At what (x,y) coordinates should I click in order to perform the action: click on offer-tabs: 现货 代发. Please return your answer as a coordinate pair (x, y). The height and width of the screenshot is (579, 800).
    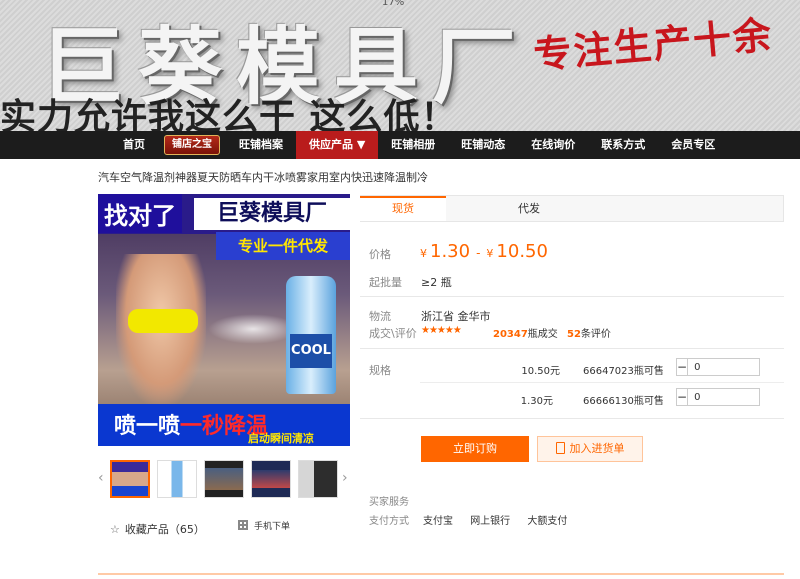
    Looking at the image, I should click on (572, 208).